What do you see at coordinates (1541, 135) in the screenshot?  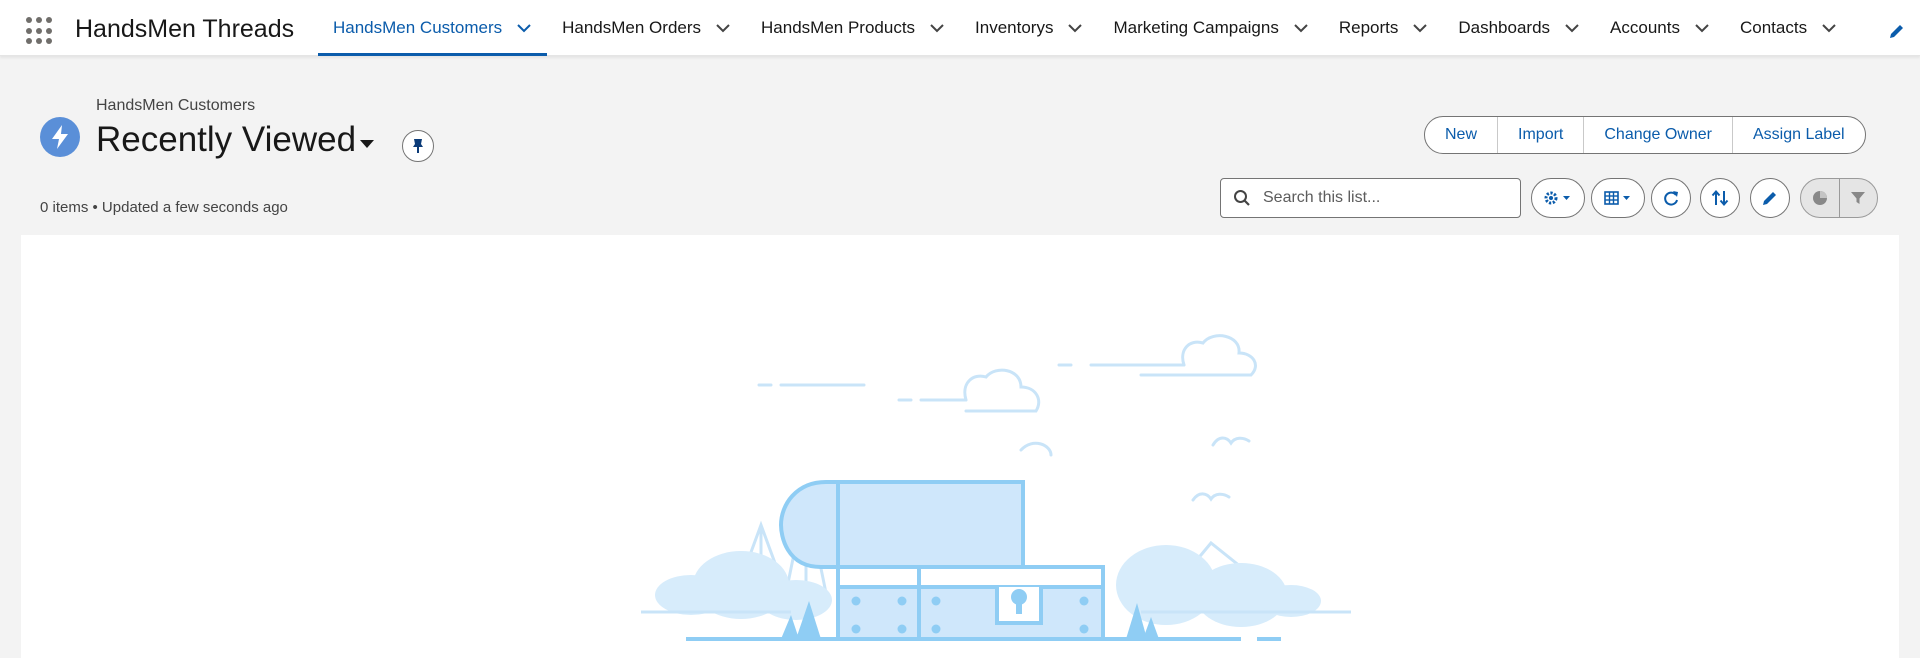 I see `import-button: Import` at bounding box center [1541, 135].